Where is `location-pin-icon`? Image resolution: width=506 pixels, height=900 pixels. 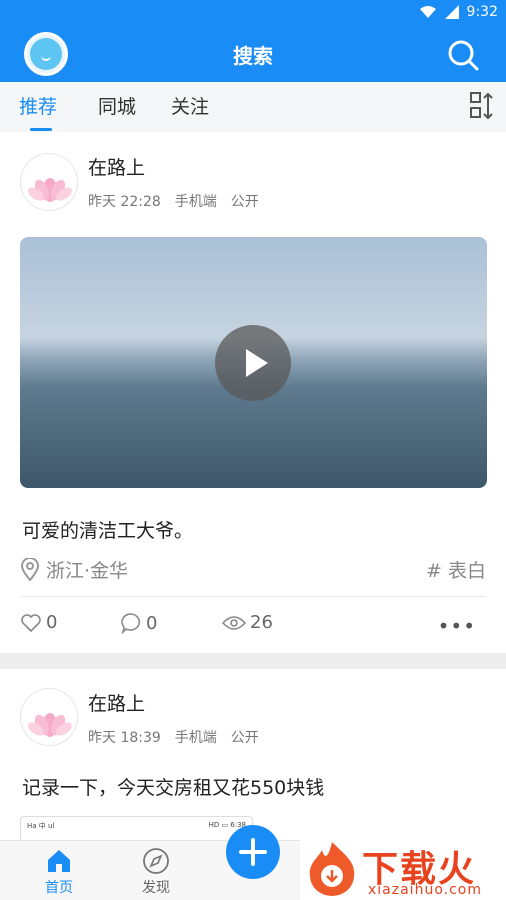
location-pin-icon is located at coordinates (30, 570).